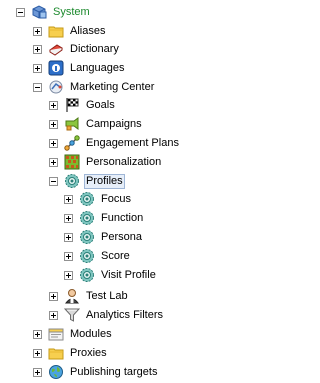 The height and width of the screenshot is (383, 320). What do you see at coordinates (124, 161) in the screenshot?
I see `tree-label: Personalization` at bounding box center [124, 161].